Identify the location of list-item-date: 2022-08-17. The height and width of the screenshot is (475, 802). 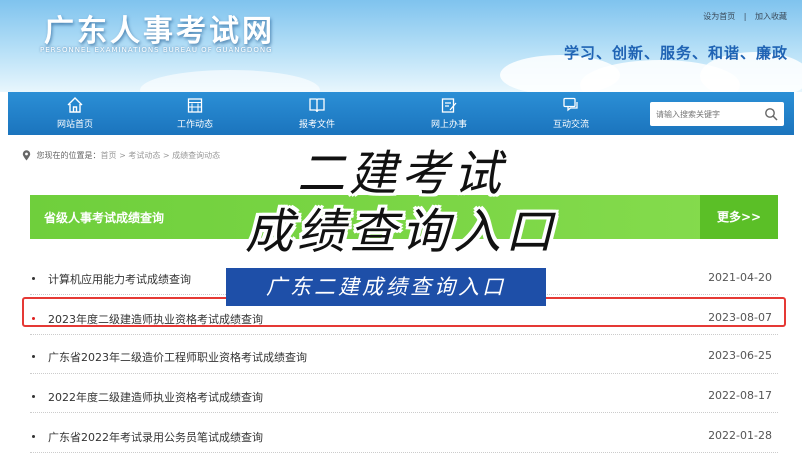
(740, 395).